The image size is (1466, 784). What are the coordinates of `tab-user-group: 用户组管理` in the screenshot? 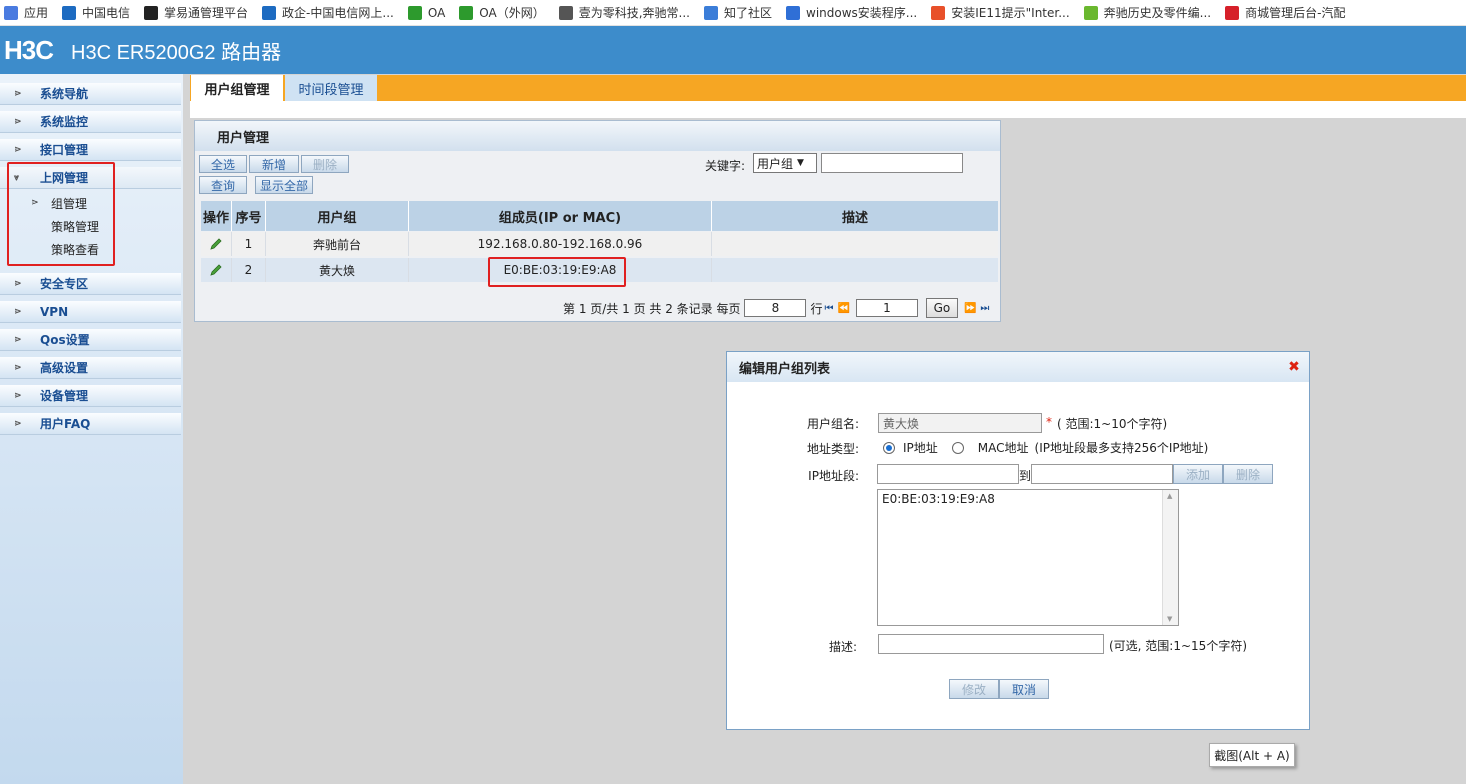 It's located at (237, 88).